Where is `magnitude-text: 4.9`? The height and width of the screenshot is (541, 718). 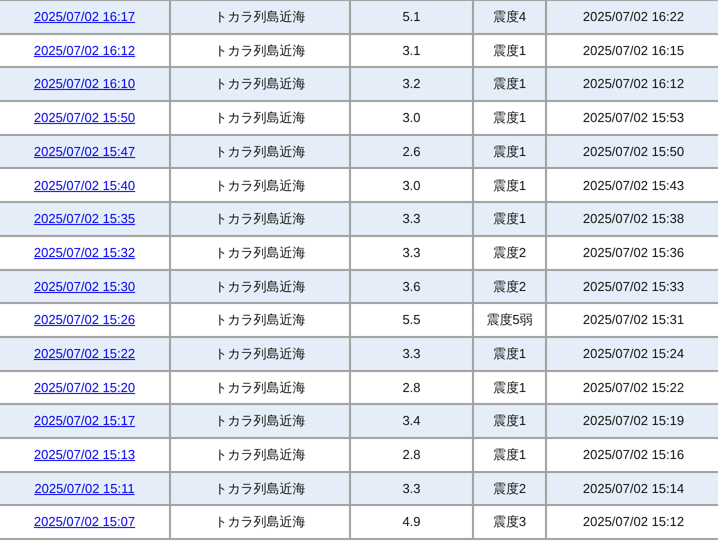 magnitude-text: 4.9 is located at coordinates (411, 522).